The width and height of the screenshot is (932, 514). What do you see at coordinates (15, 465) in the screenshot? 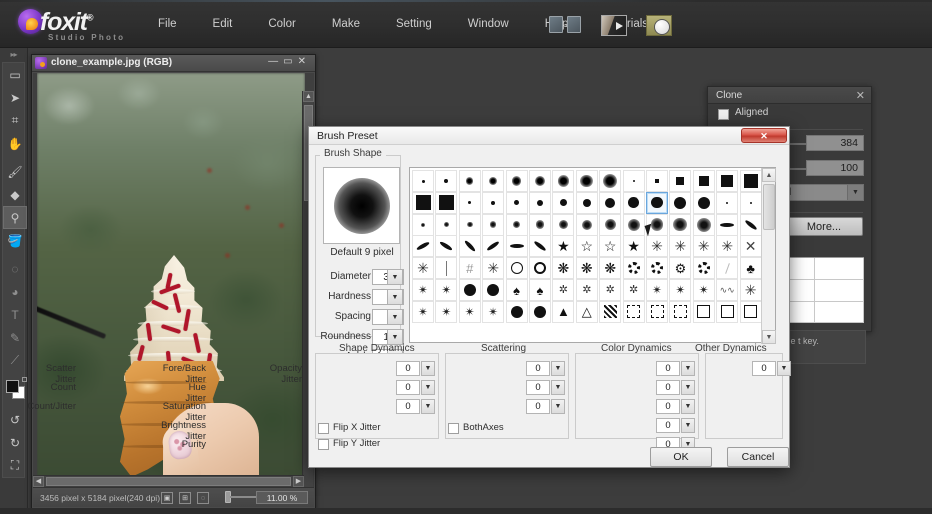
I see `transform-tool: ⛶` at bounding box center [15, 465].